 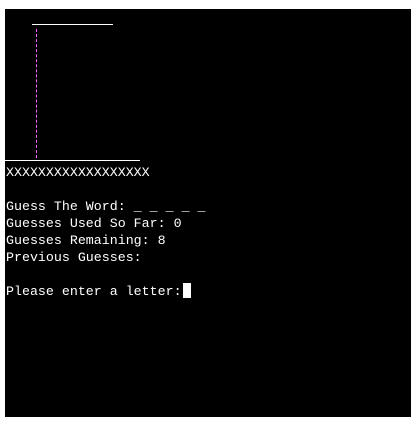 I want to click on guesses-remaining-value: 8, so click(x=161, y=240).